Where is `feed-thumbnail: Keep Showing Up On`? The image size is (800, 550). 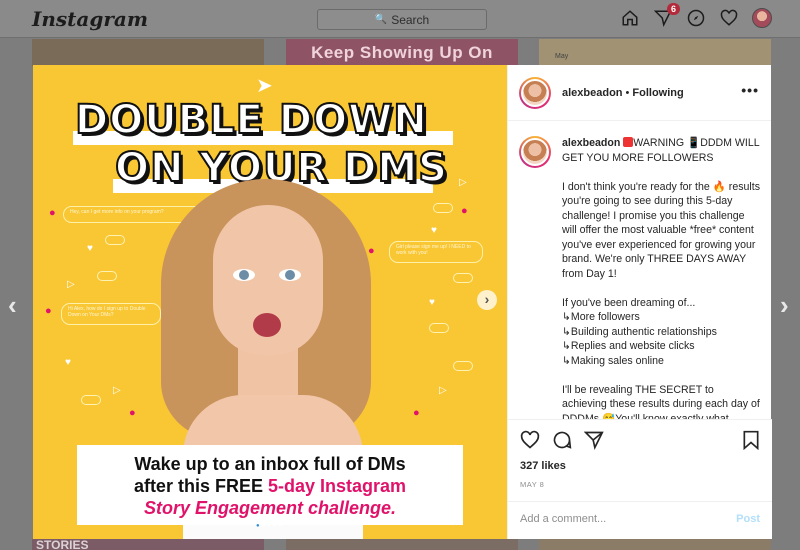
feed-thumbnail: Keep Showing Up On is located at coordinates (402, 52).